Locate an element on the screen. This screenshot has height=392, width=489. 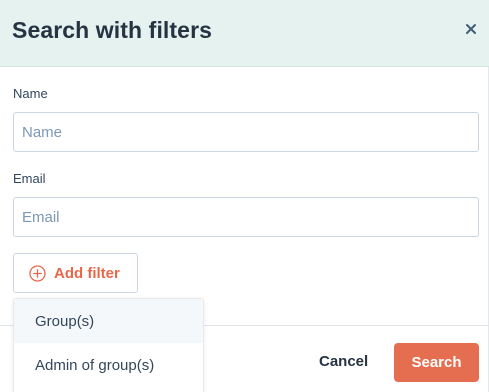
email-label: Email is located at coordinates (29, 178).